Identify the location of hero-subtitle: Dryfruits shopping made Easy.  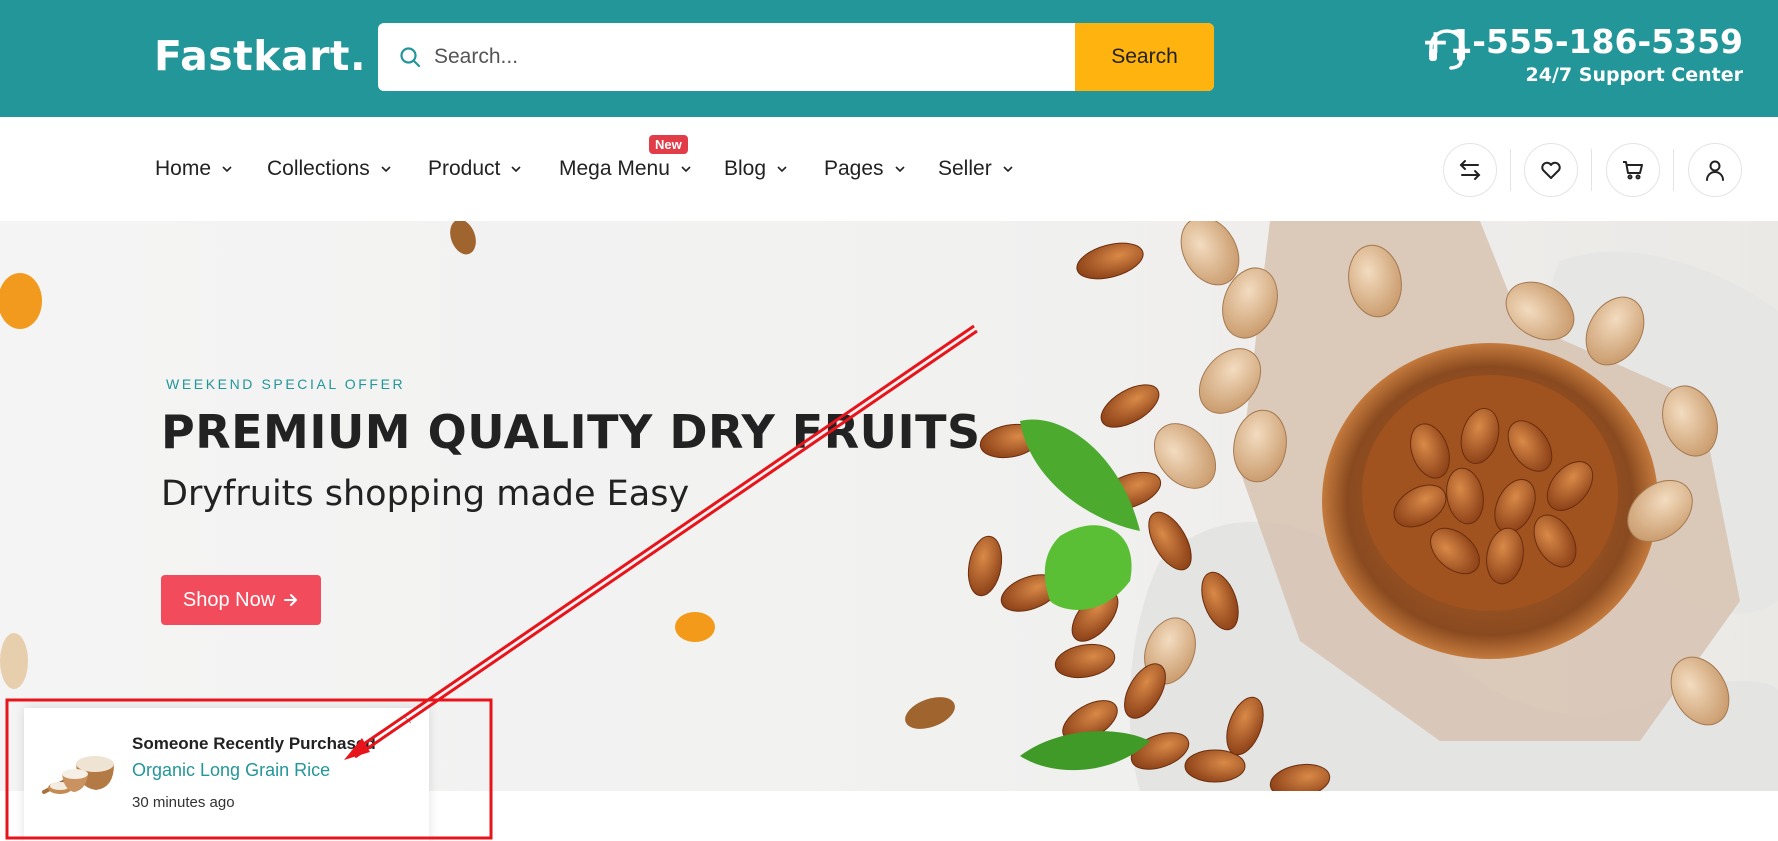
(425, 494).